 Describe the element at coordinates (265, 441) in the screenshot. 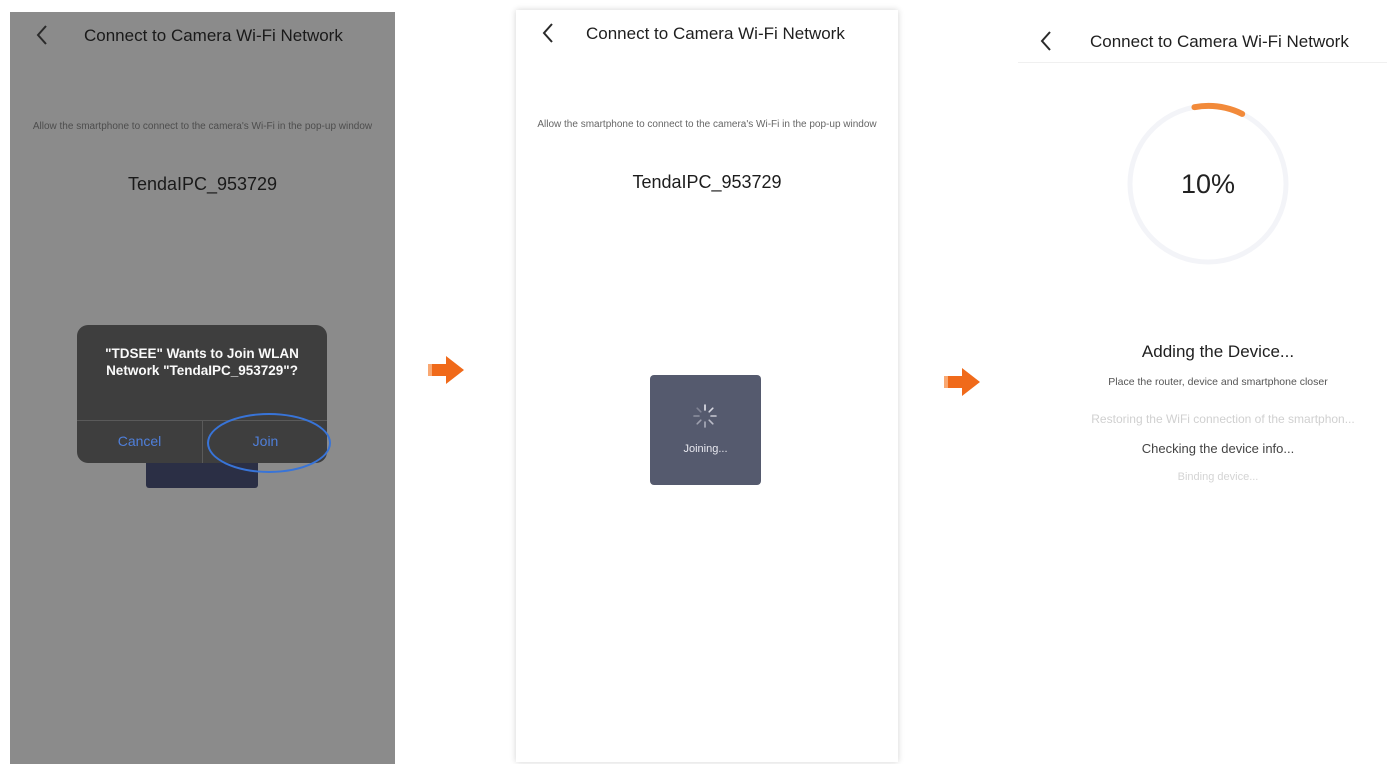

I see `join-button: Join` at that location.